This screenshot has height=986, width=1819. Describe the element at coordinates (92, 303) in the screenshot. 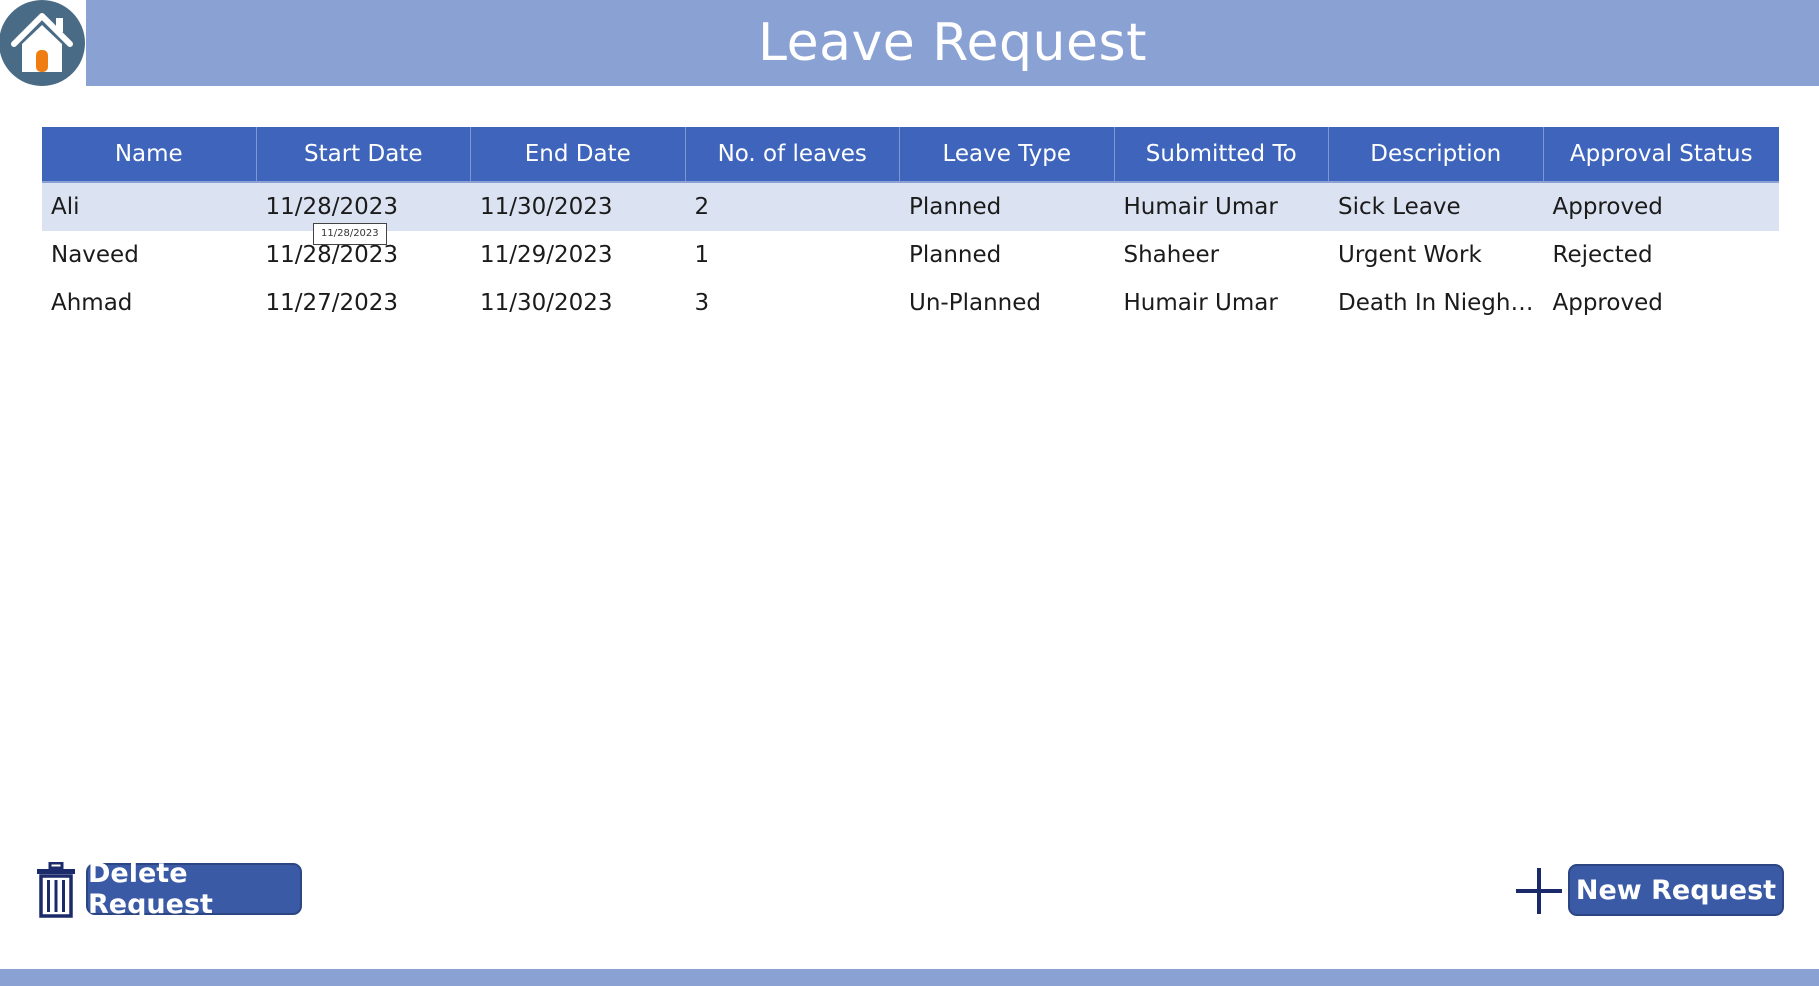

I see `cell-name: Ahmad` at that location.